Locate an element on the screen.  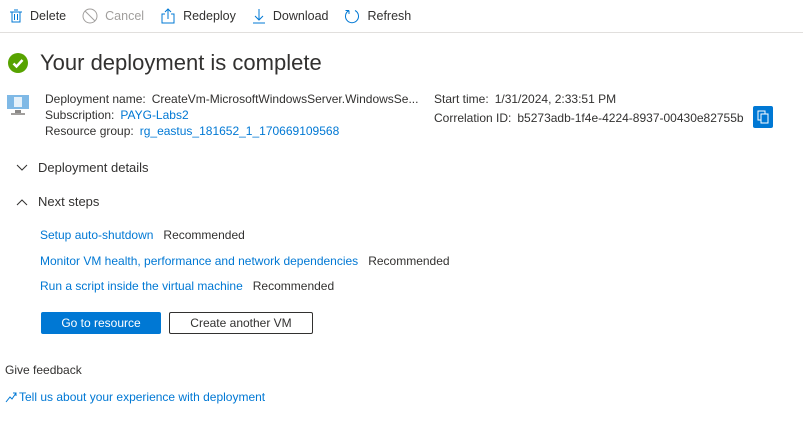
correlation-id-label: Correlation ID: is located at coordinates (473, 118).